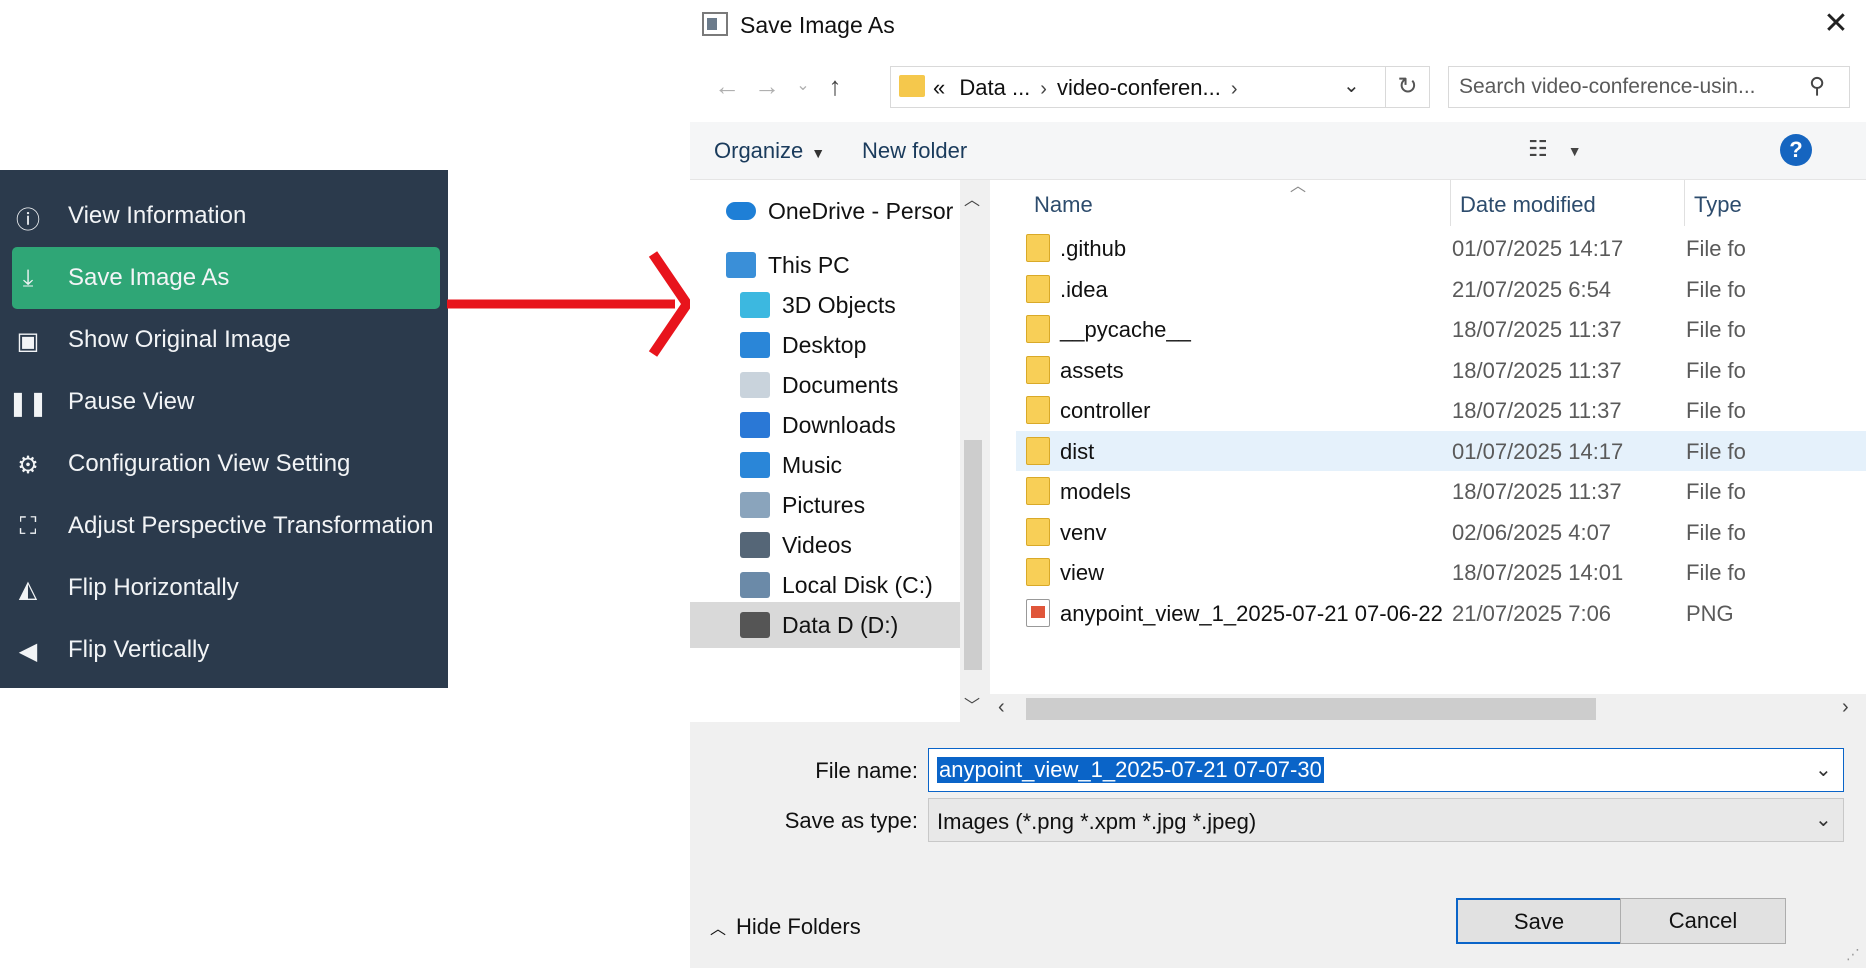 Image resolution: width=1866 pixels, height=968 pixels. I want to click on image-icon: ▣, so click(28, 341).